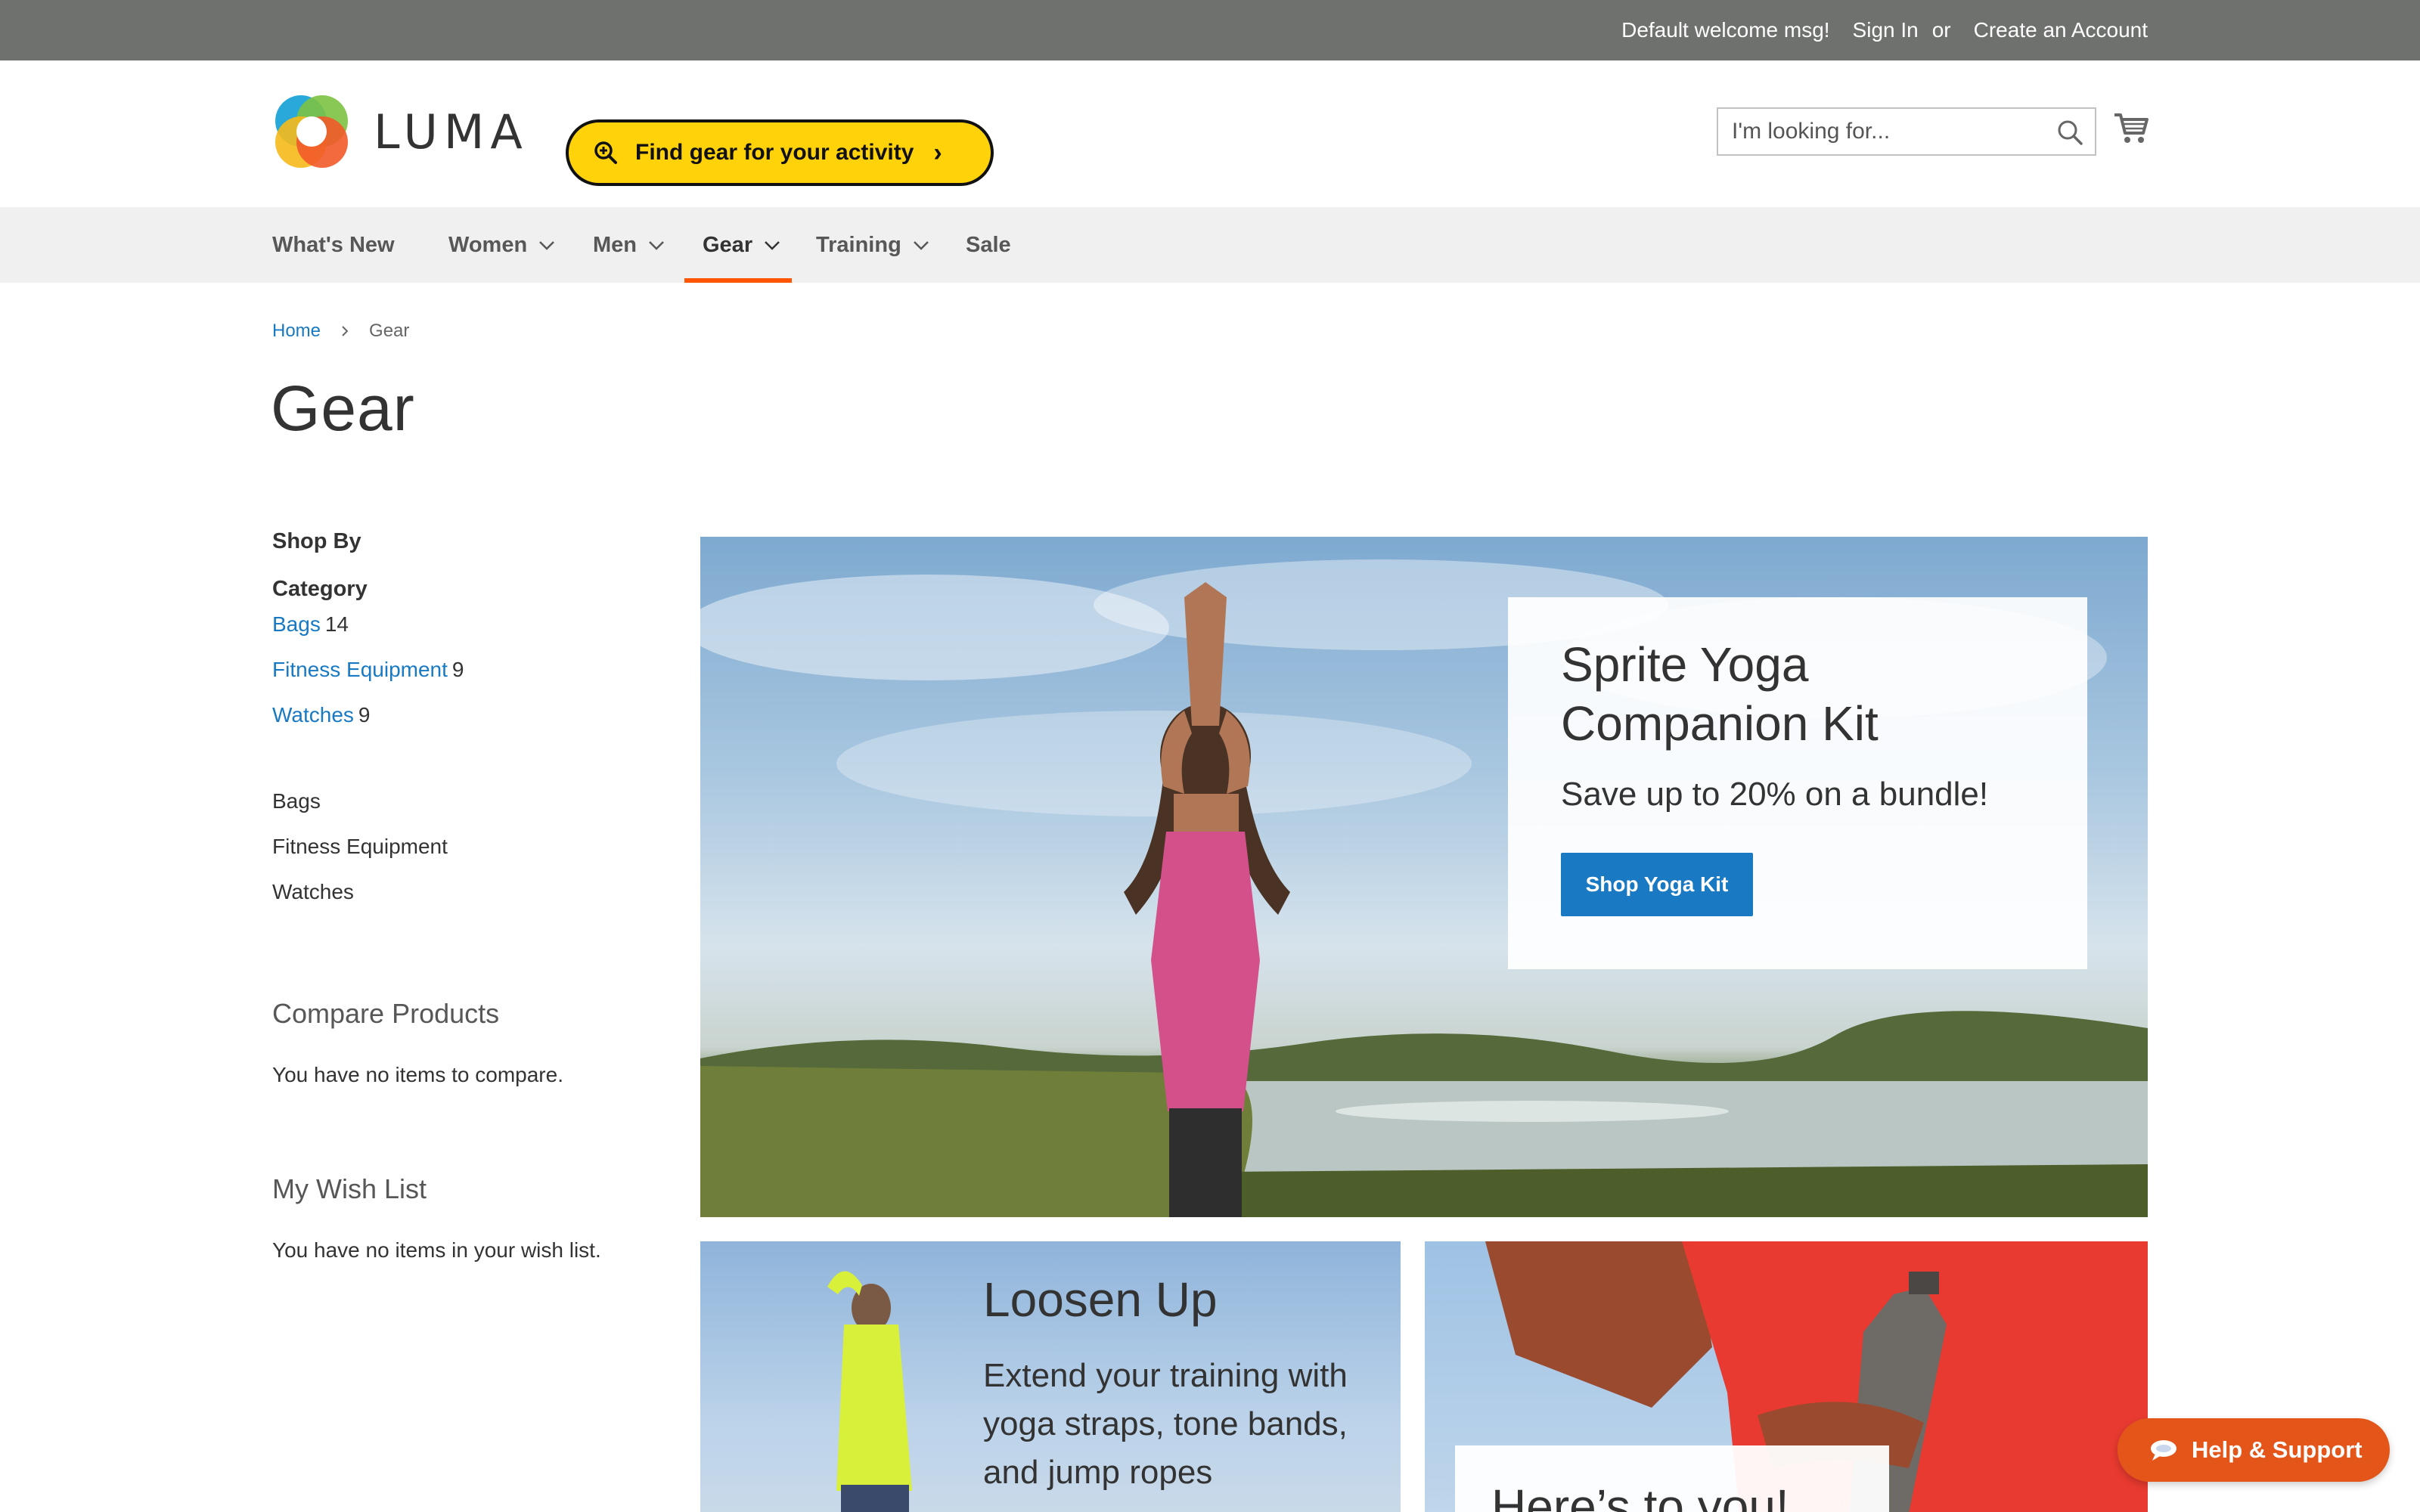 The image size is (2420, 1512). Describe the element at coordinates (1210, 133) in the screenshot. I see `page-header: LUMA Find gear for your activity ›` at that location.